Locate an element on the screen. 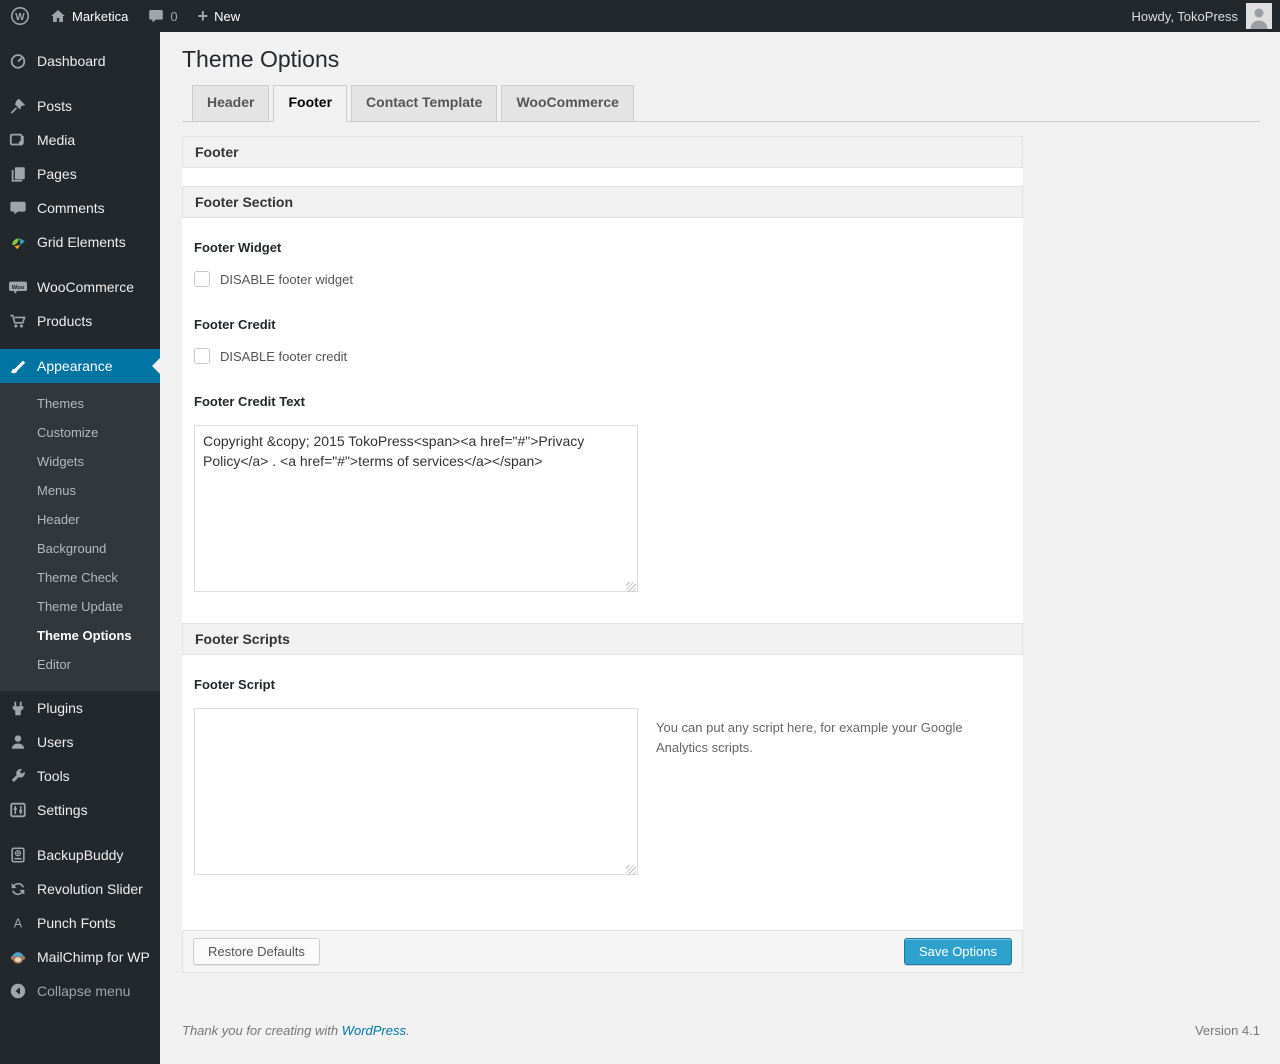 This screenshot has height=1064, width=1280. comments-shortcut: 0 is located at coordinates (162, 16).